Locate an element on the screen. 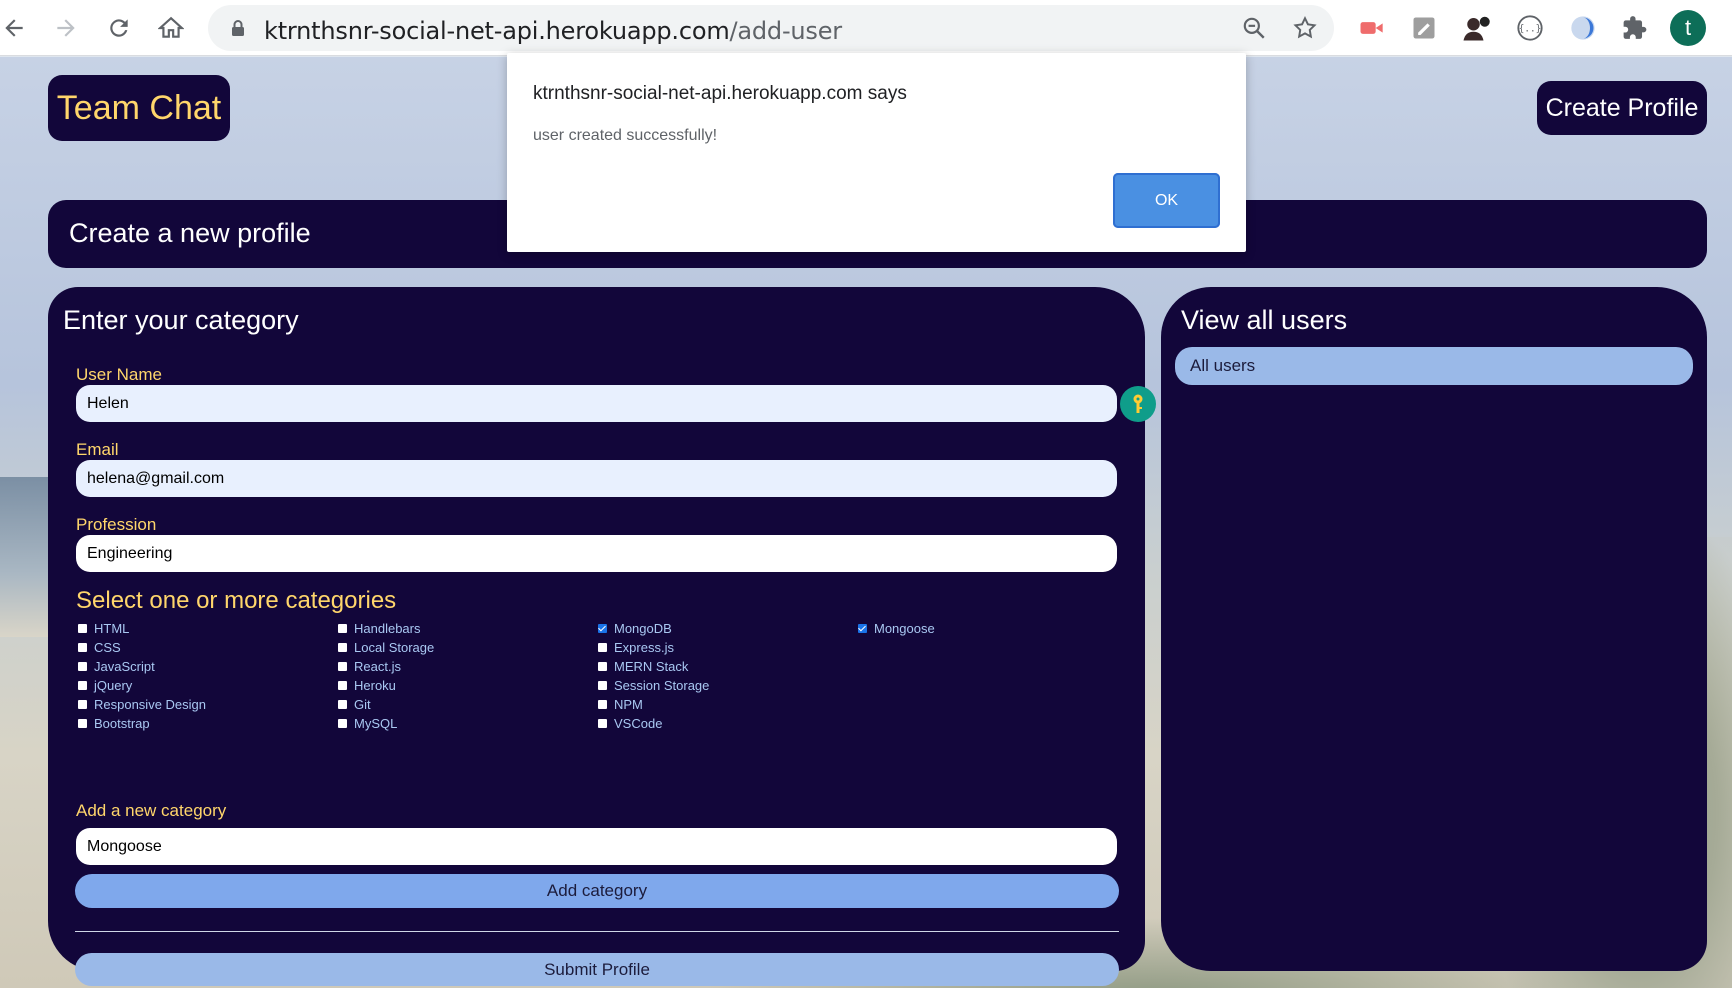  category-checkbox-item: Mongoose is located at coordinates (896, 628).